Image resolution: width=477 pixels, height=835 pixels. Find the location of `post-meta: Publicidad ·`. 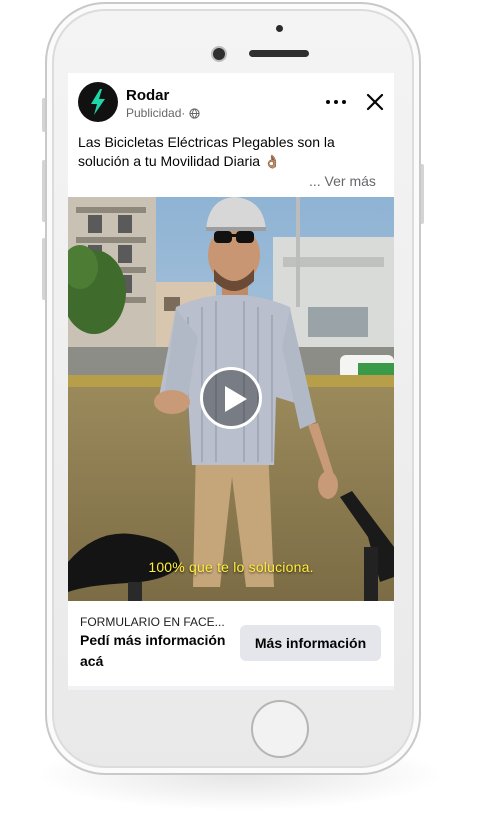

post-meta: Publicidad · is located at coordinates (163, 113).